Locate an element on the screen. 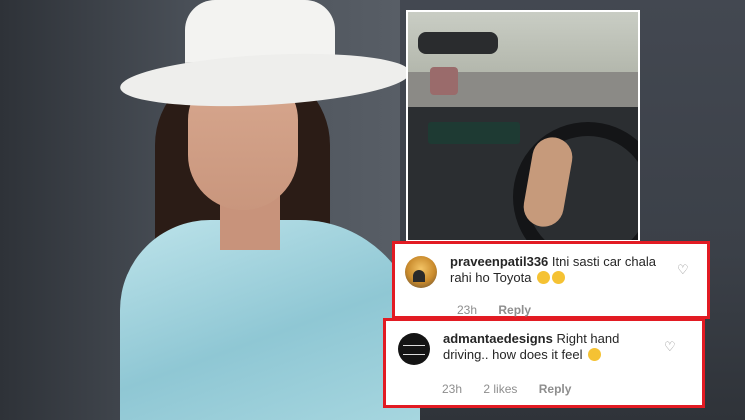 The height and width of the screenshot is (420, 745). comment-username: praveenpatil336 is located at coordinates (499, 261).